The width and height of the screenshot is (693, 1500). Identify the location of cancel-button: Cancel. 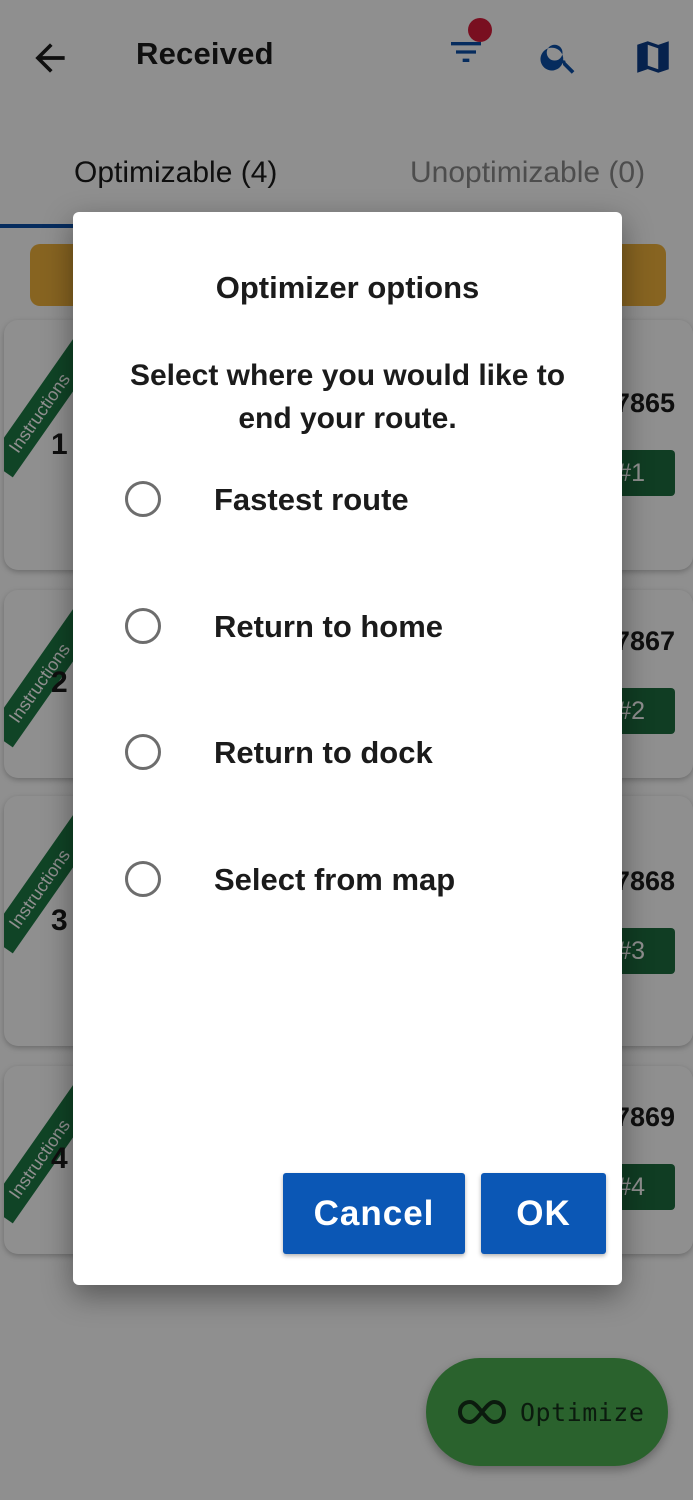
(374, 1213).